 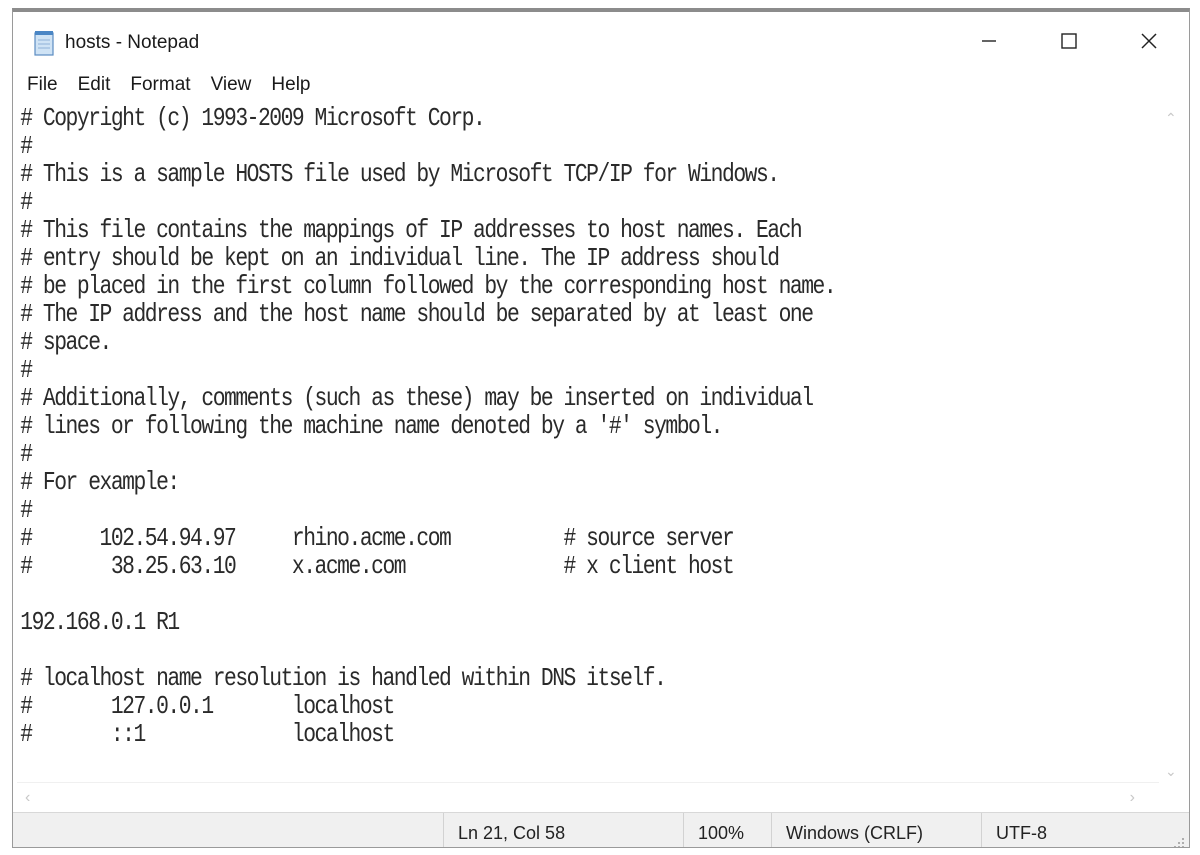 I want to click on menu-format: Format, so click(x=160, y=85).